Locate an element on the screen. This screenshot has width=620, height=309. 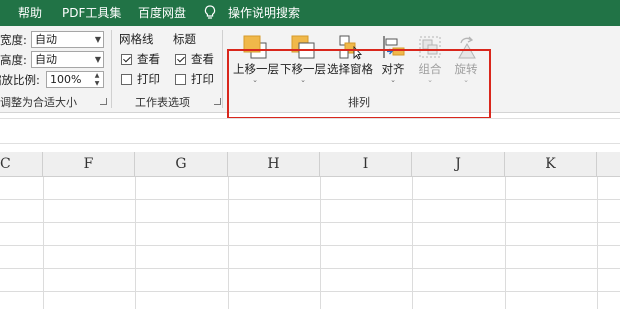
lightbulb-icon is located at coordinates (210, 12).